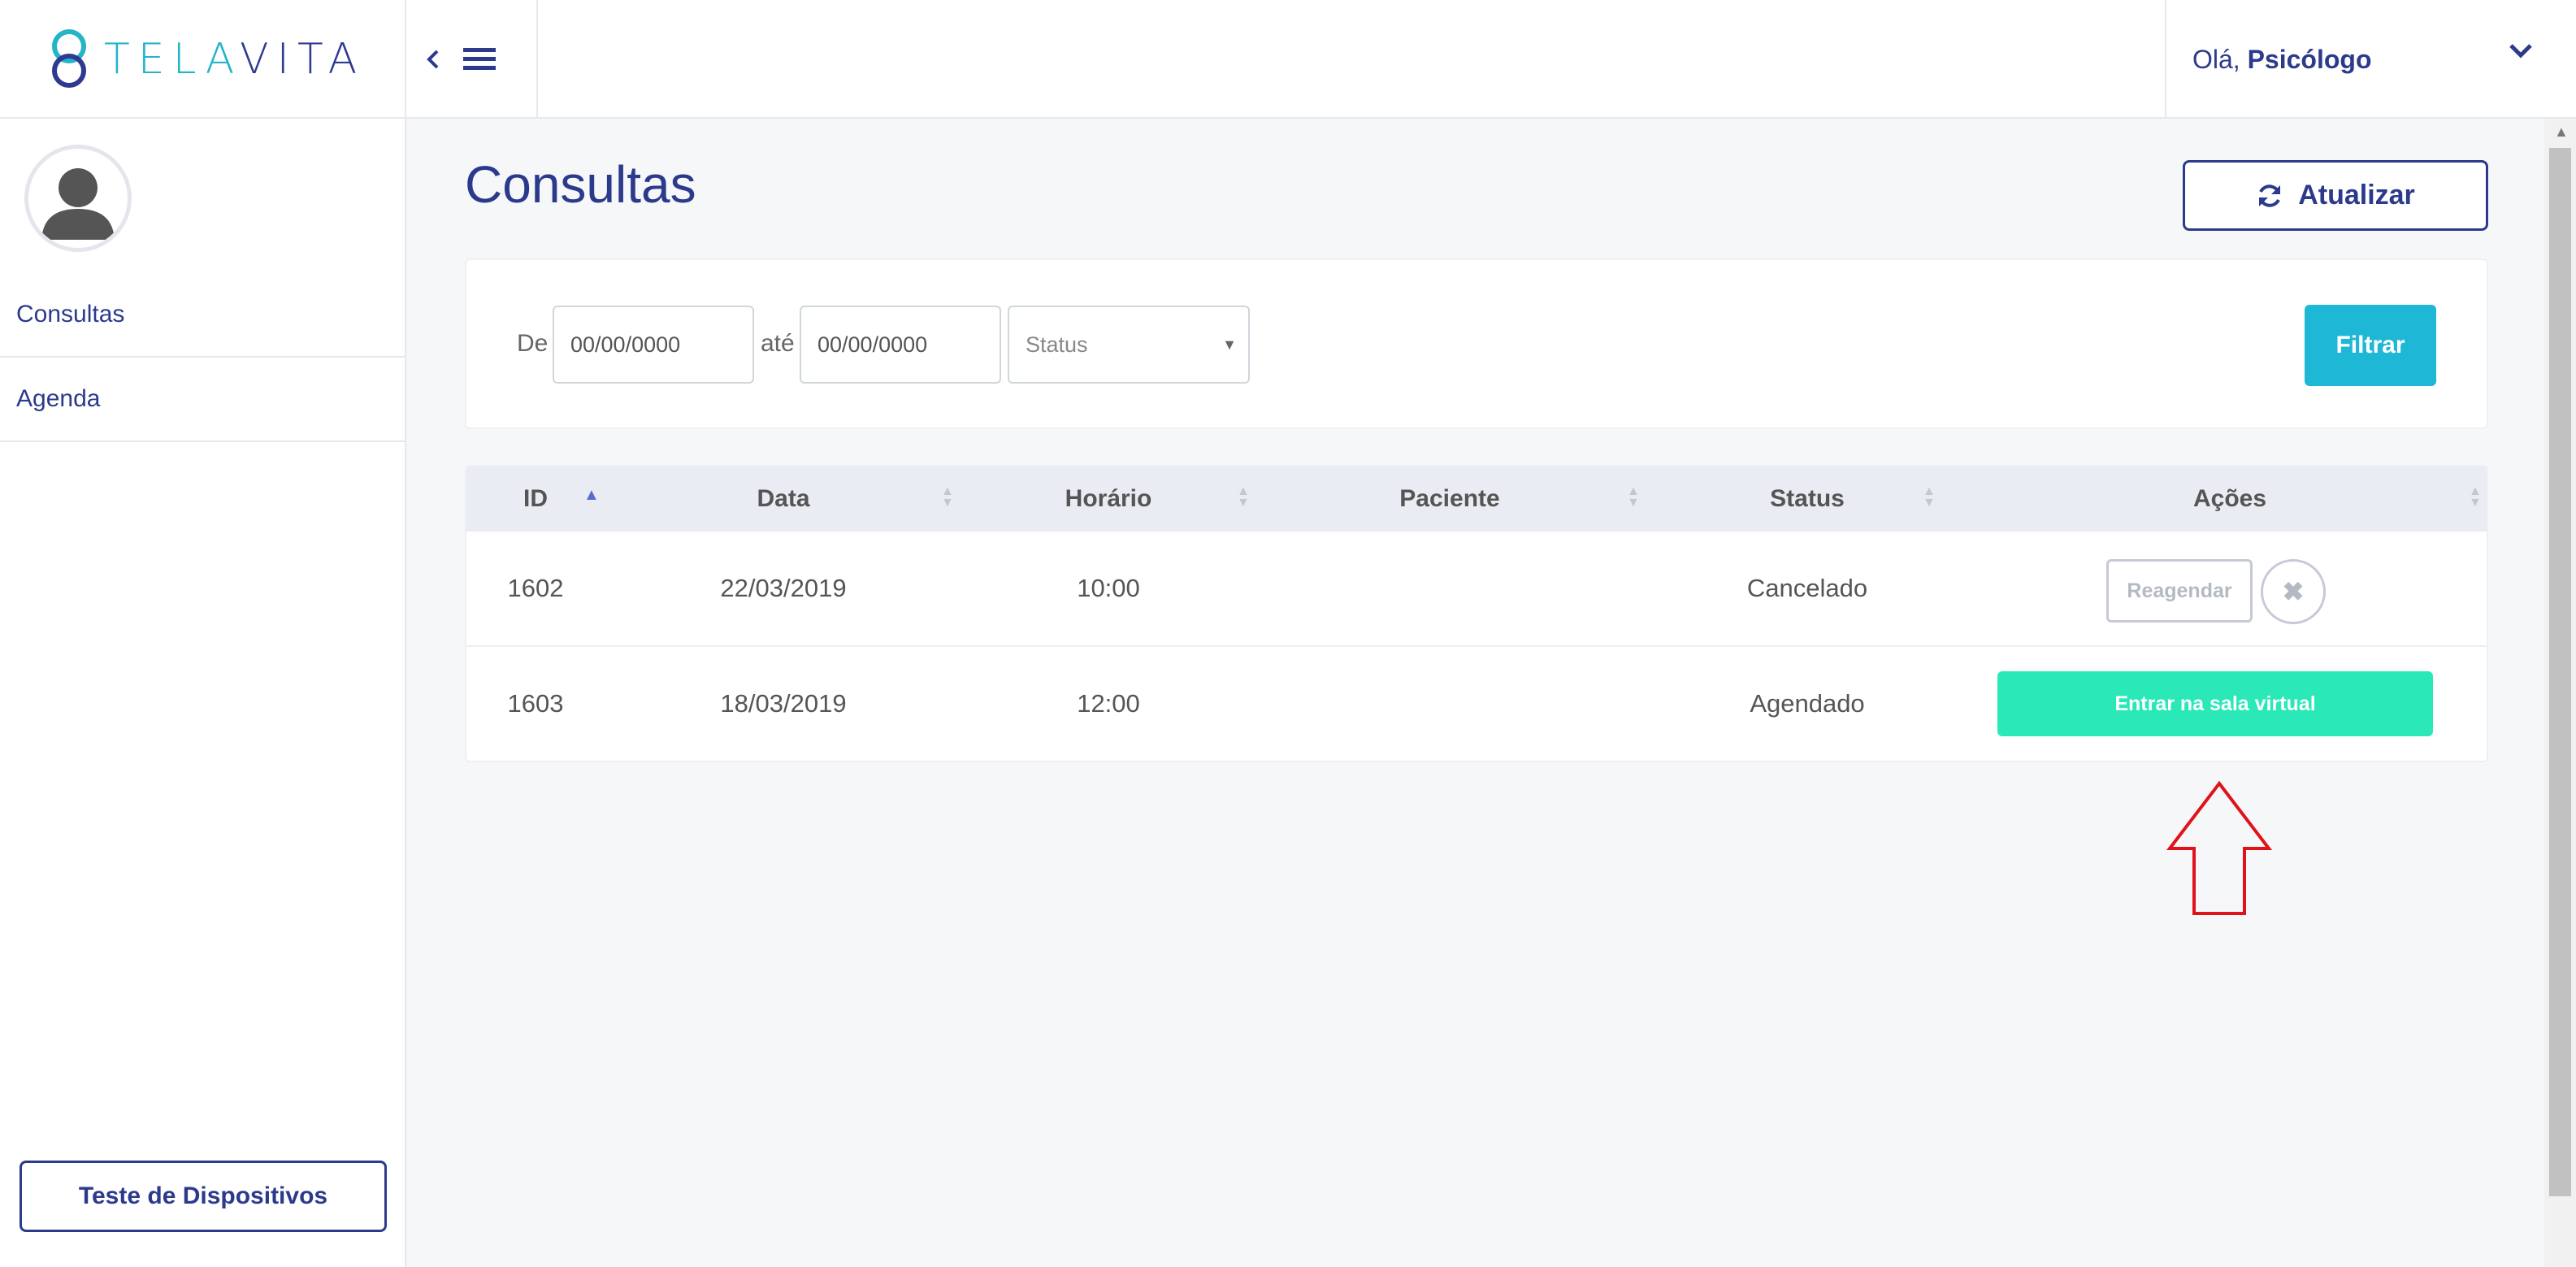 The image size is (2576, 1267). Describe the element at coordinates (535, 588) in the screenshot. I see `cell-id: 1602` at that location.